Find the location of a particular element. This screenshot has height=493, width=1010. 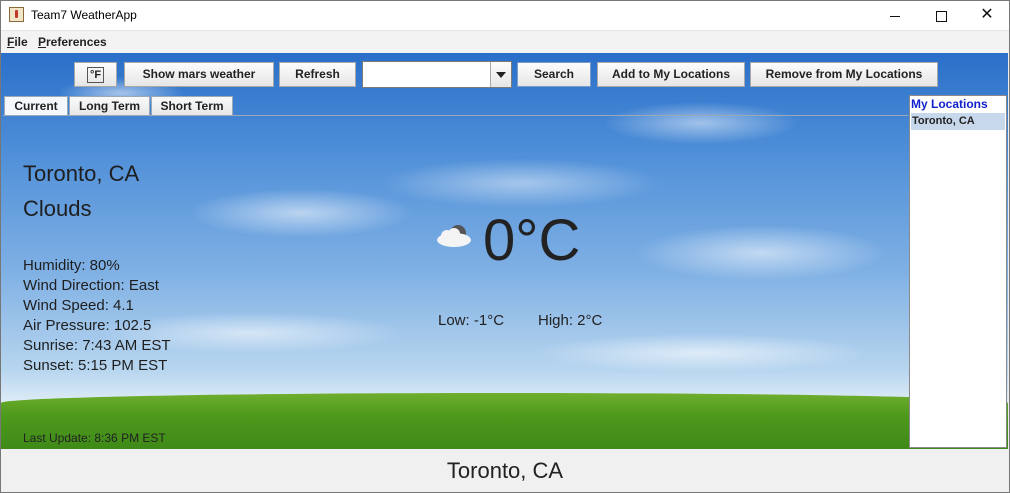

minimize-icon is located at coordinates (895, 16).